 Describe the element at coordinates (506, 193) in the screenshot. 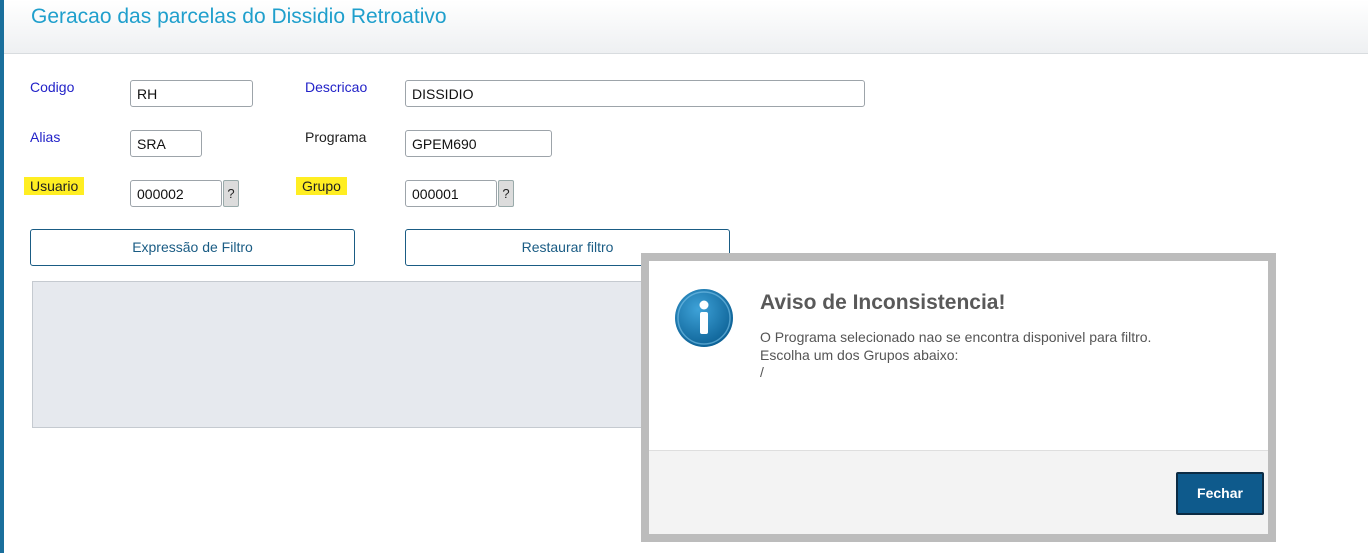

I see `grupo-help-button: ?` at that location.